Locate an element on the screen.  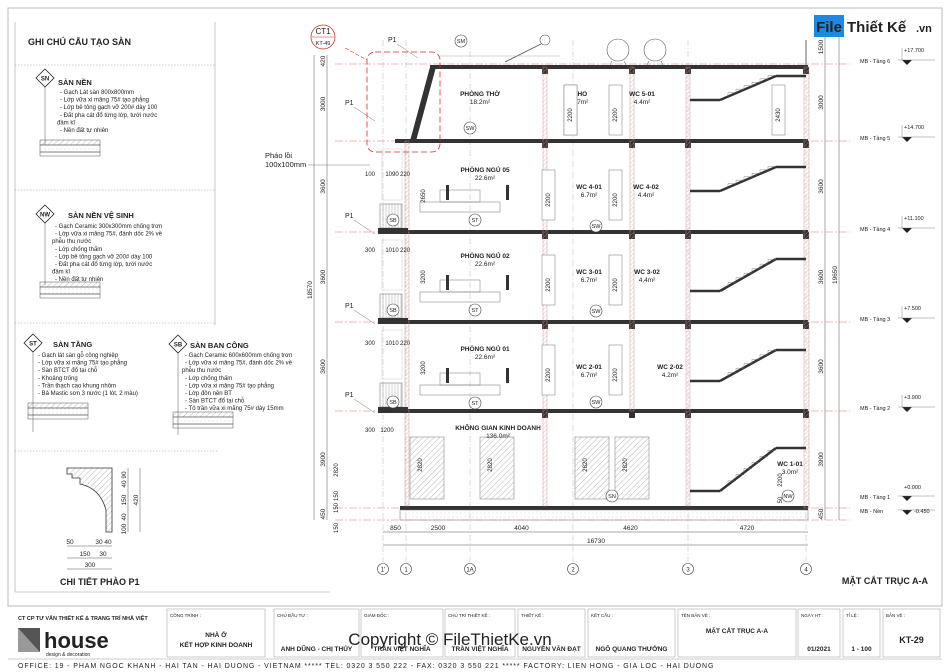
room-label: PHÒNG NGỦ 0522.6m² is located at coordinates (485, 173).